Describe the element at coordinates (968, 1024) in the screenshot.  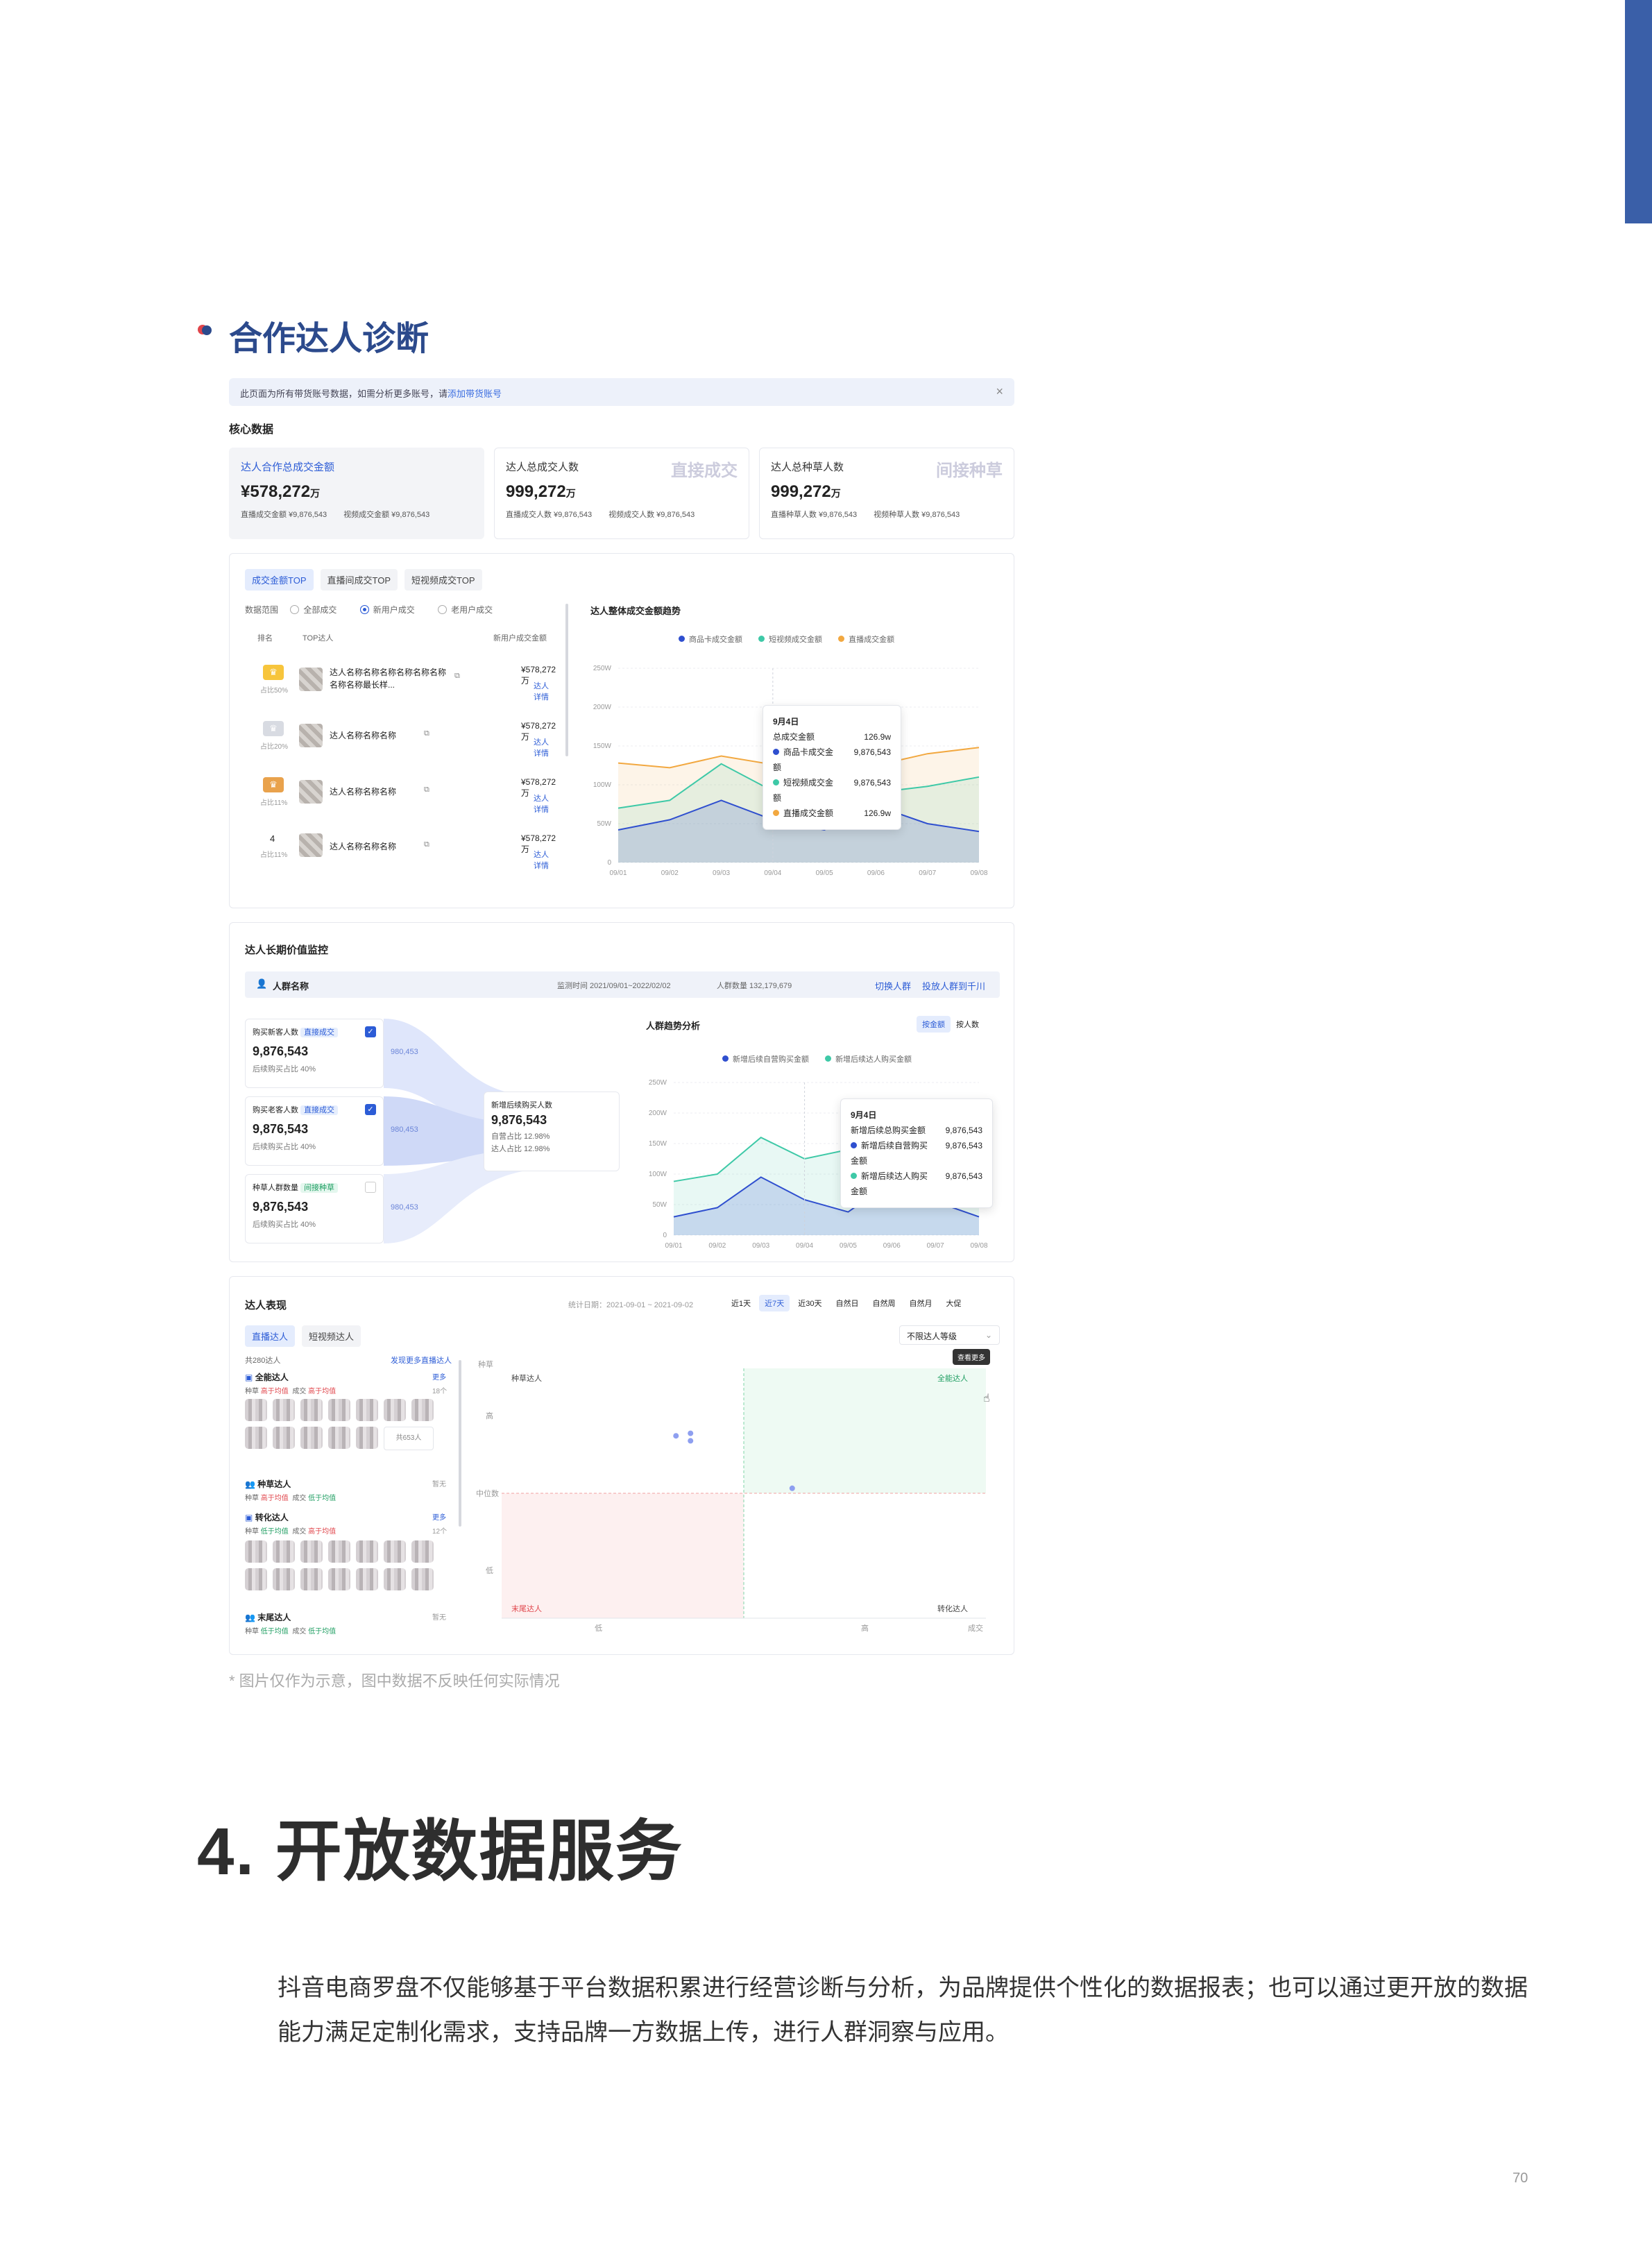
I see `toggle-count: 按人数` at that location.